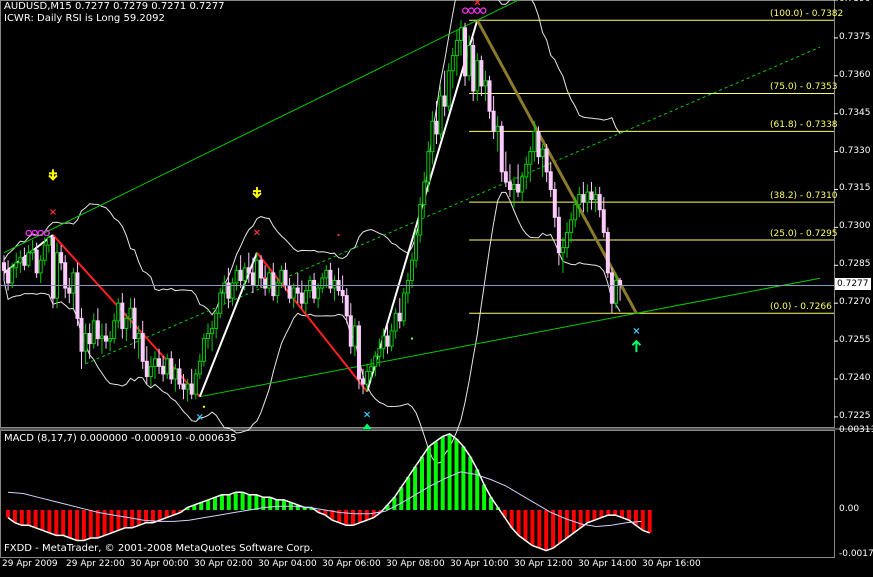  I want to click on macd-tick-label: 0.00, so click(849, 509).